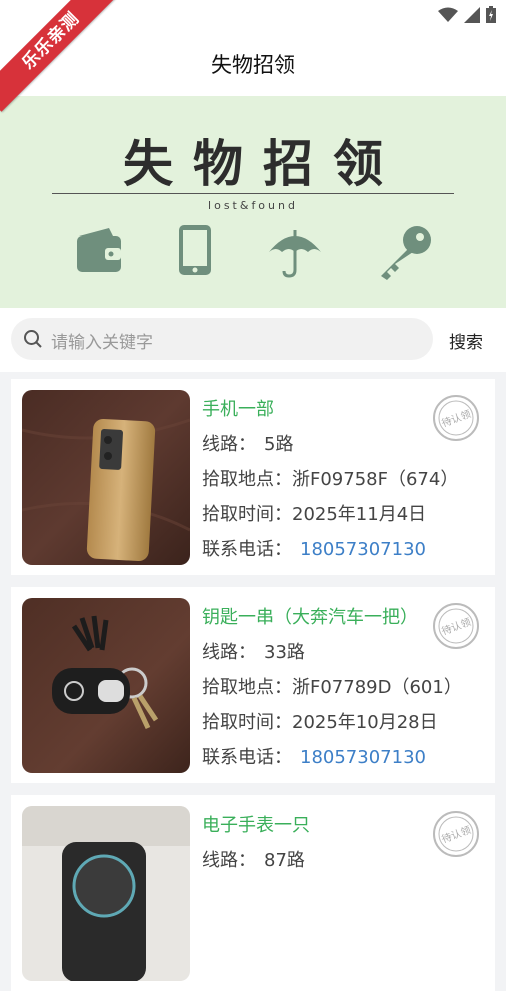  Describe the element at coordinates (295, 254) in the screenshot. I see `umbrella-icon` at that location.